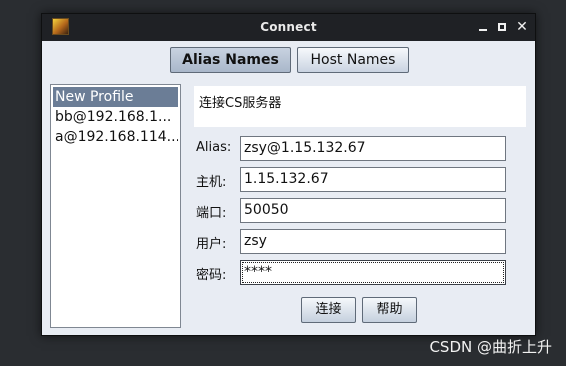 This screenshot has height=366, width=566. Describe the element at coordinates (373, 272) in the screenshot. I see `password-input: ****` at that location.